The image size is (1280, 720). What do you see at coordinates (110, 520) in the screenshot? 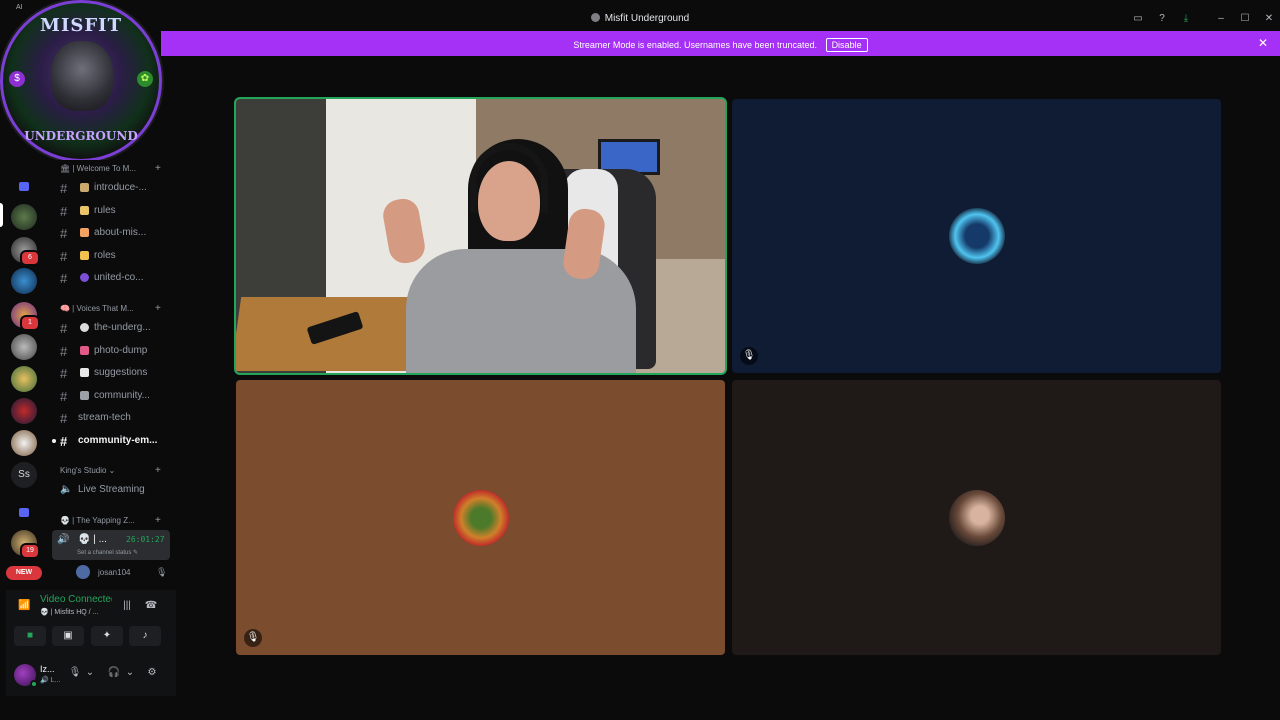
I see `category-yapping: 💀 | The Yapping Z... +` at bounding box center [110, 520].